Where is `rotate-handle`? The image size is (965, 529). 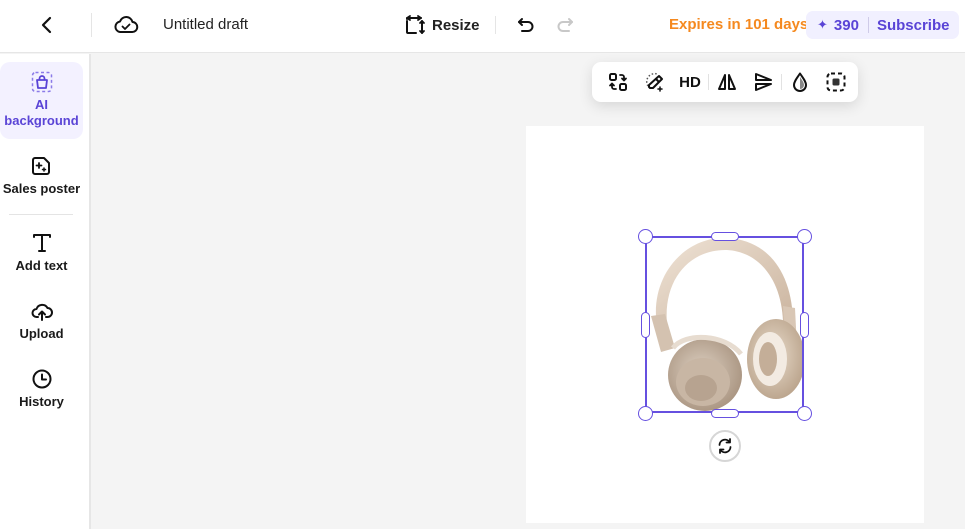 rotate-handle is located at coordinates (725, 446).